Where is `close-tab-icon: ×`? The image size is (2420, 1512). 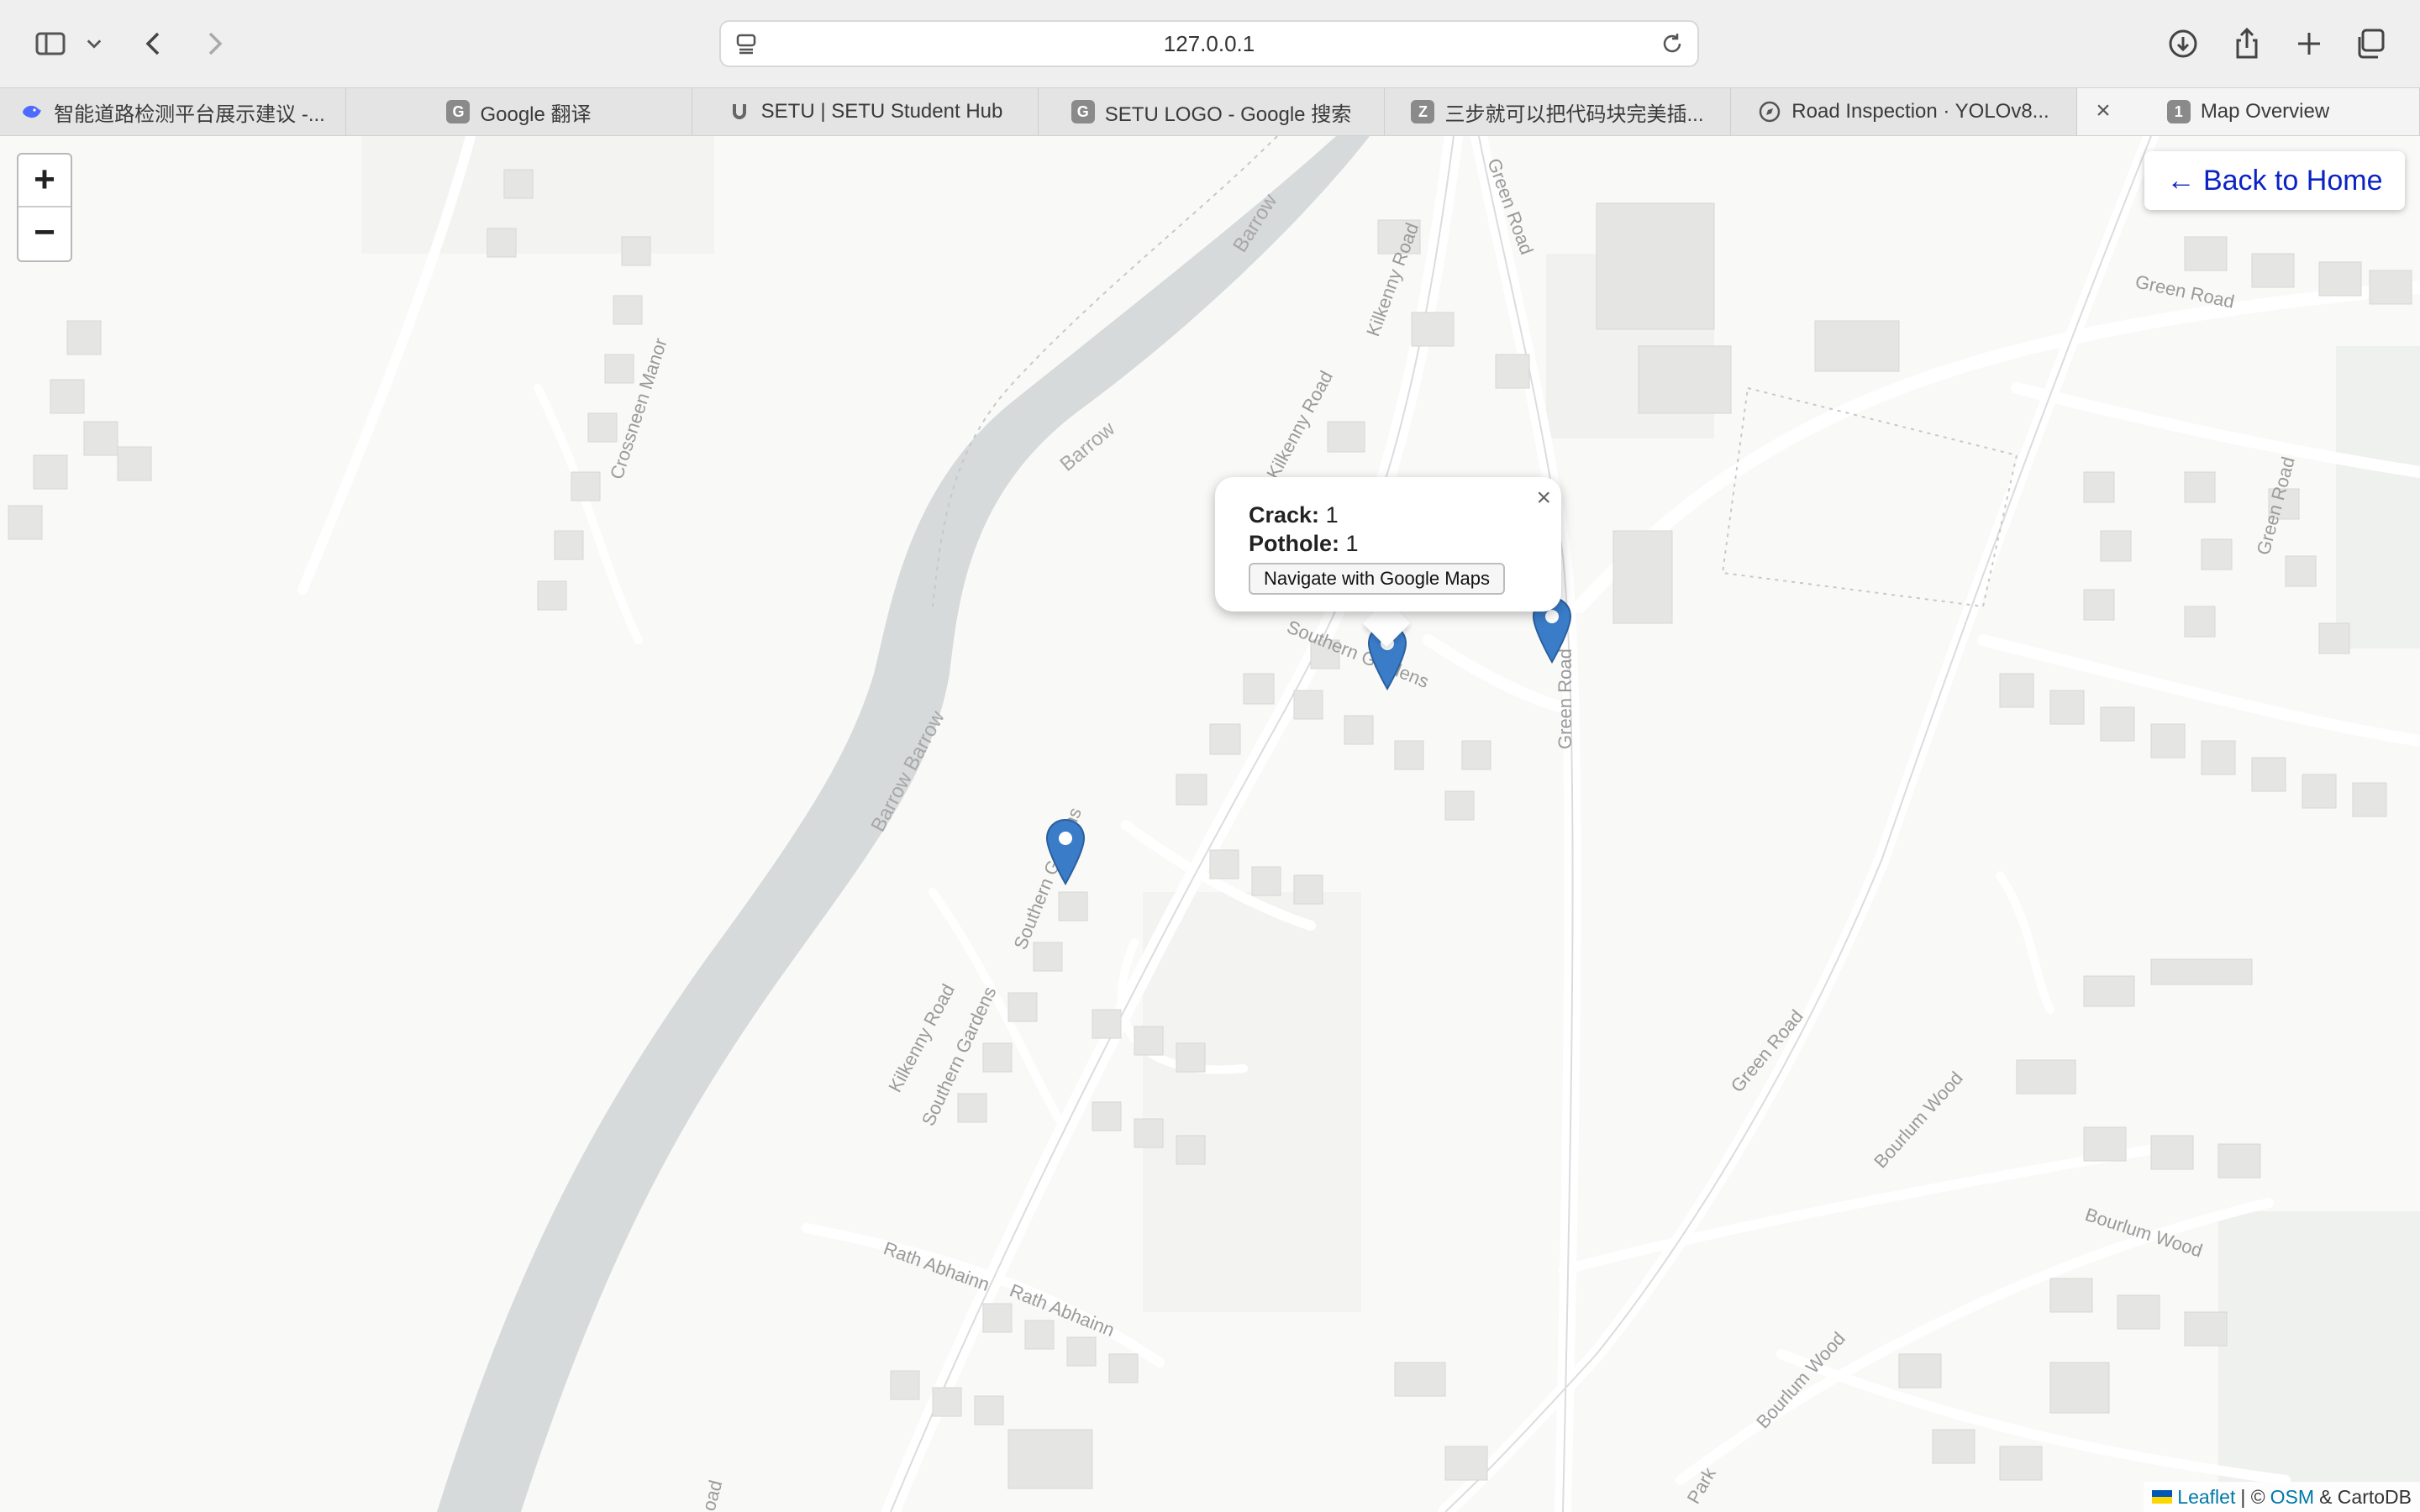
close-tab-icon: × is located at coordinates (2103, 110).